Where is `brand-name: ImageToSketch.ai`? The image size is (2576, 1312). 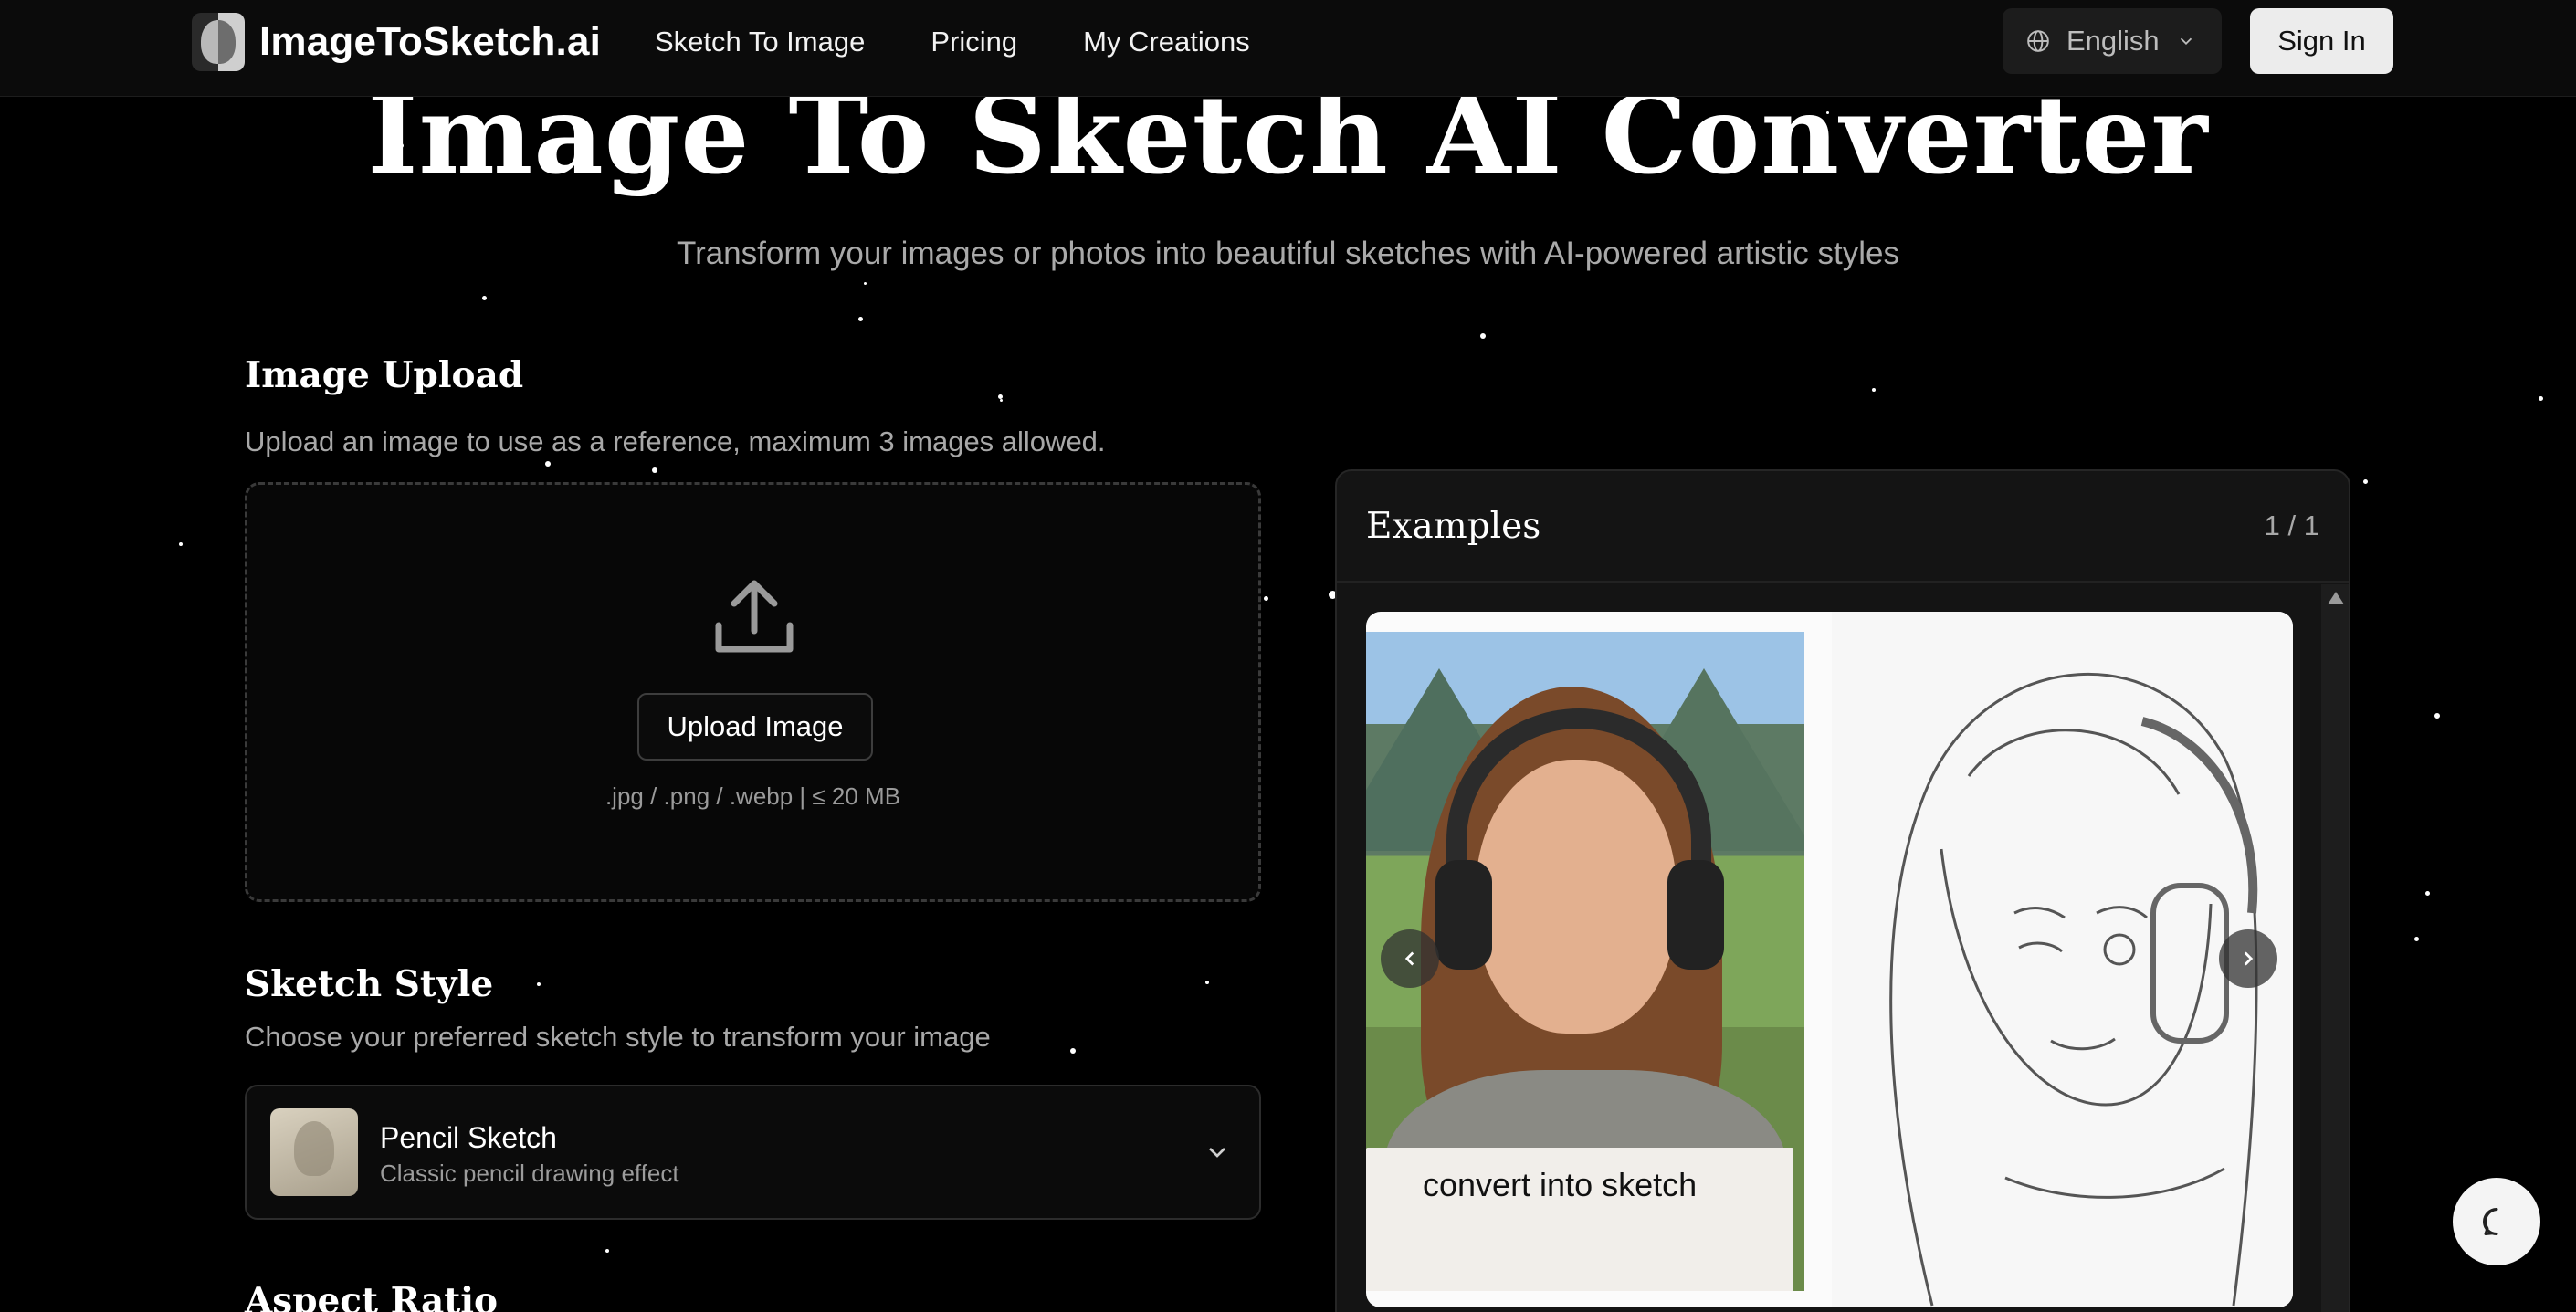
brand-name: ImageToSketch.ai is located at coordinates (430, 41).